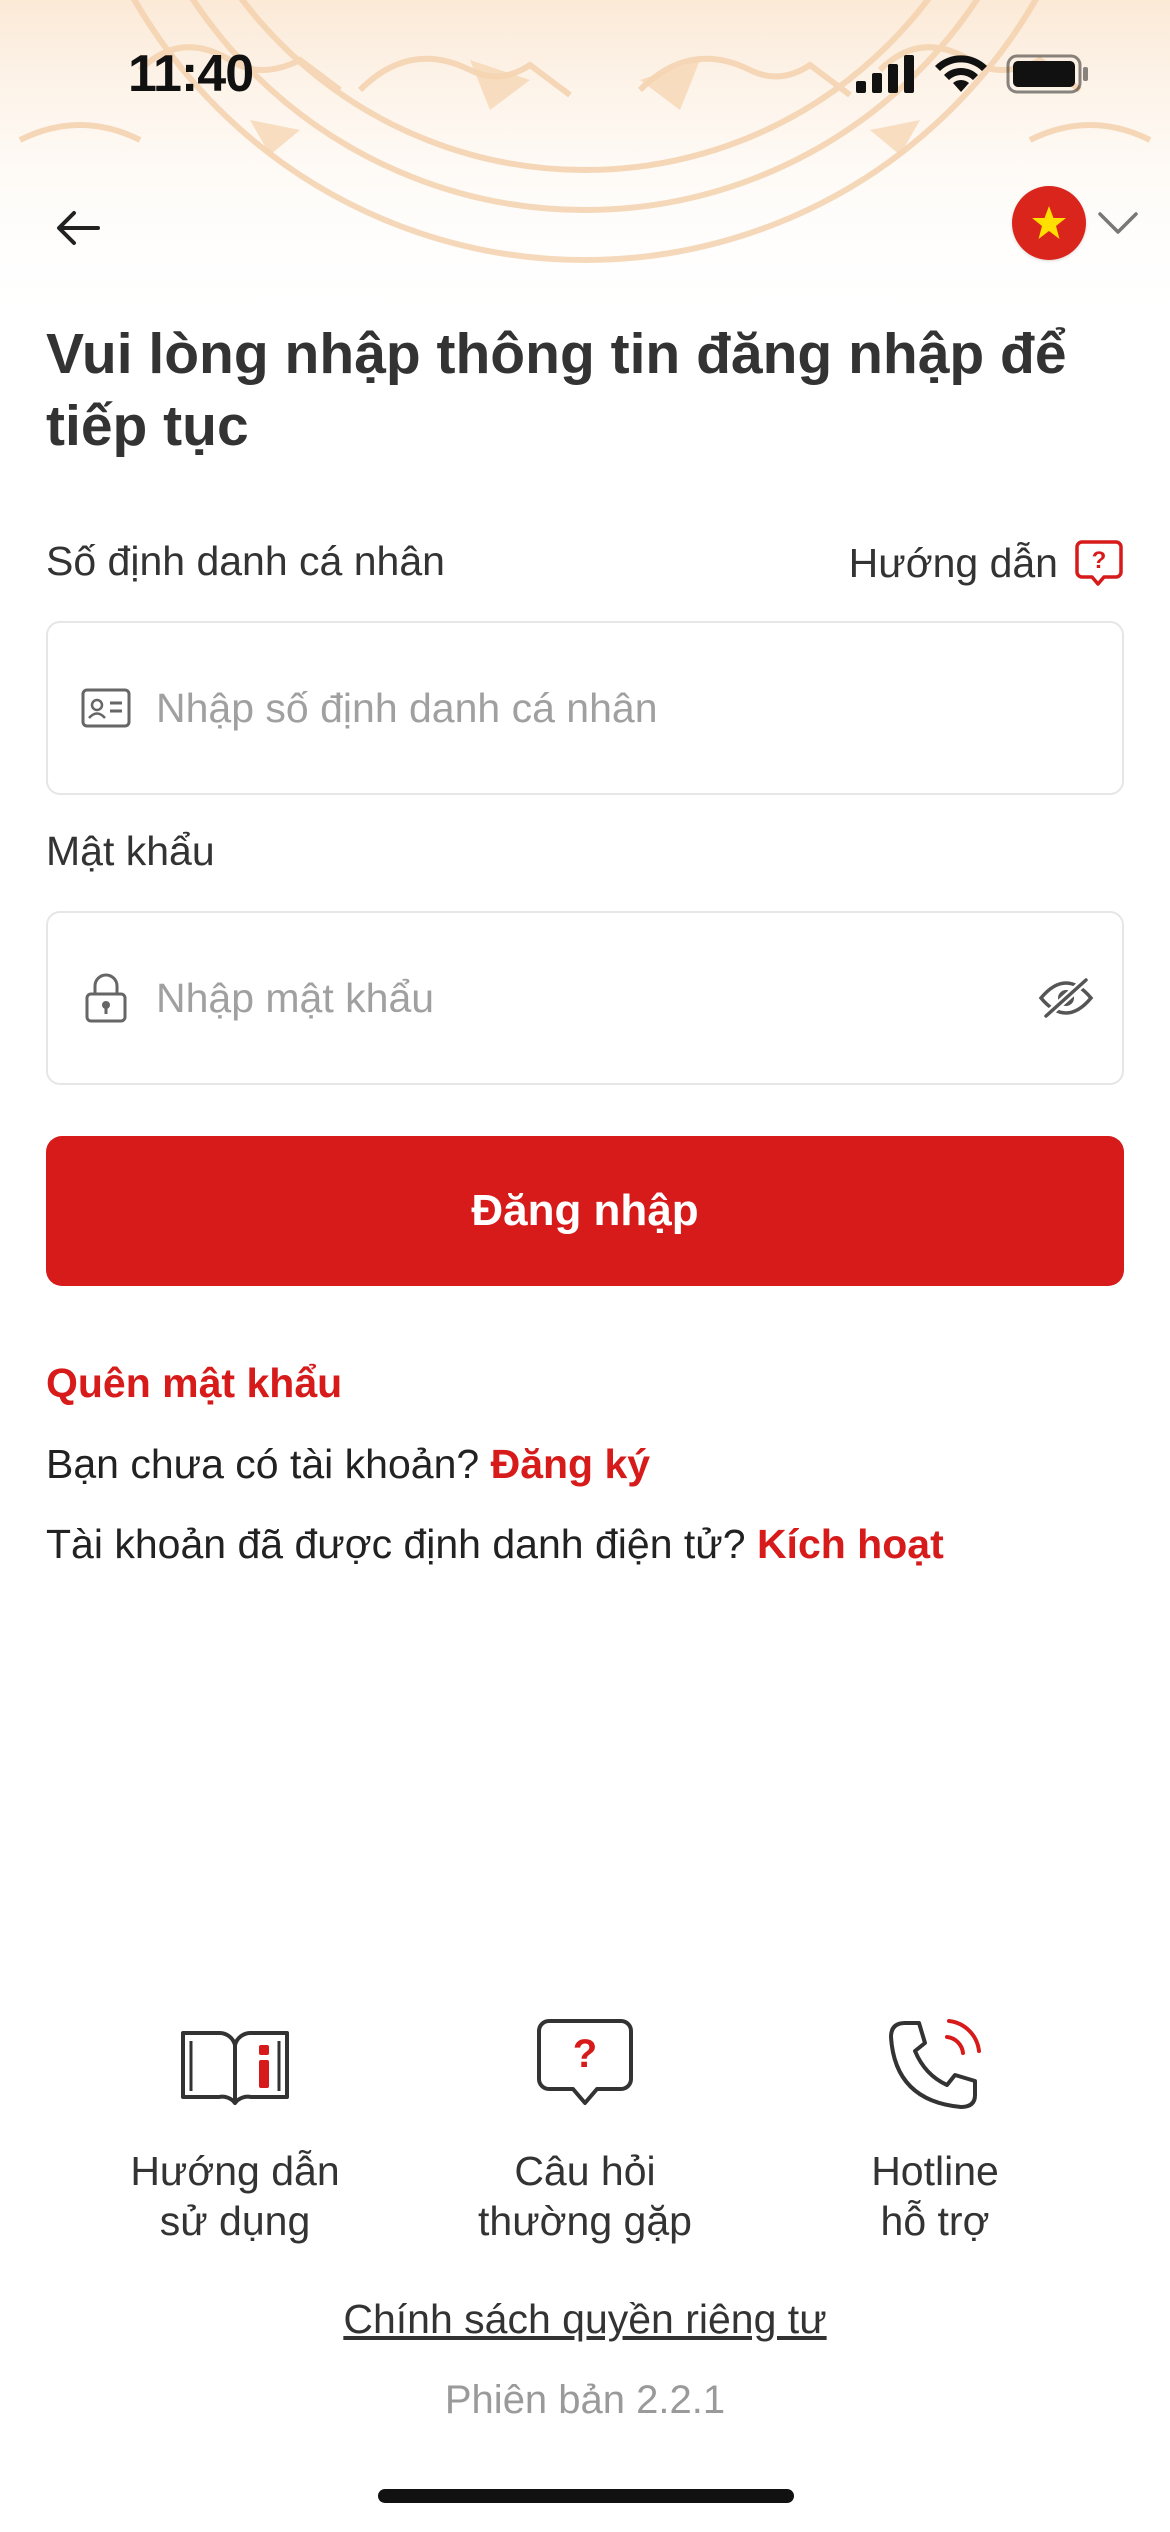 The height and width of the screenshot is (2532, 1170). I want to click on faq-label: Câu hỏi thường gặp, so click(585, 2196).